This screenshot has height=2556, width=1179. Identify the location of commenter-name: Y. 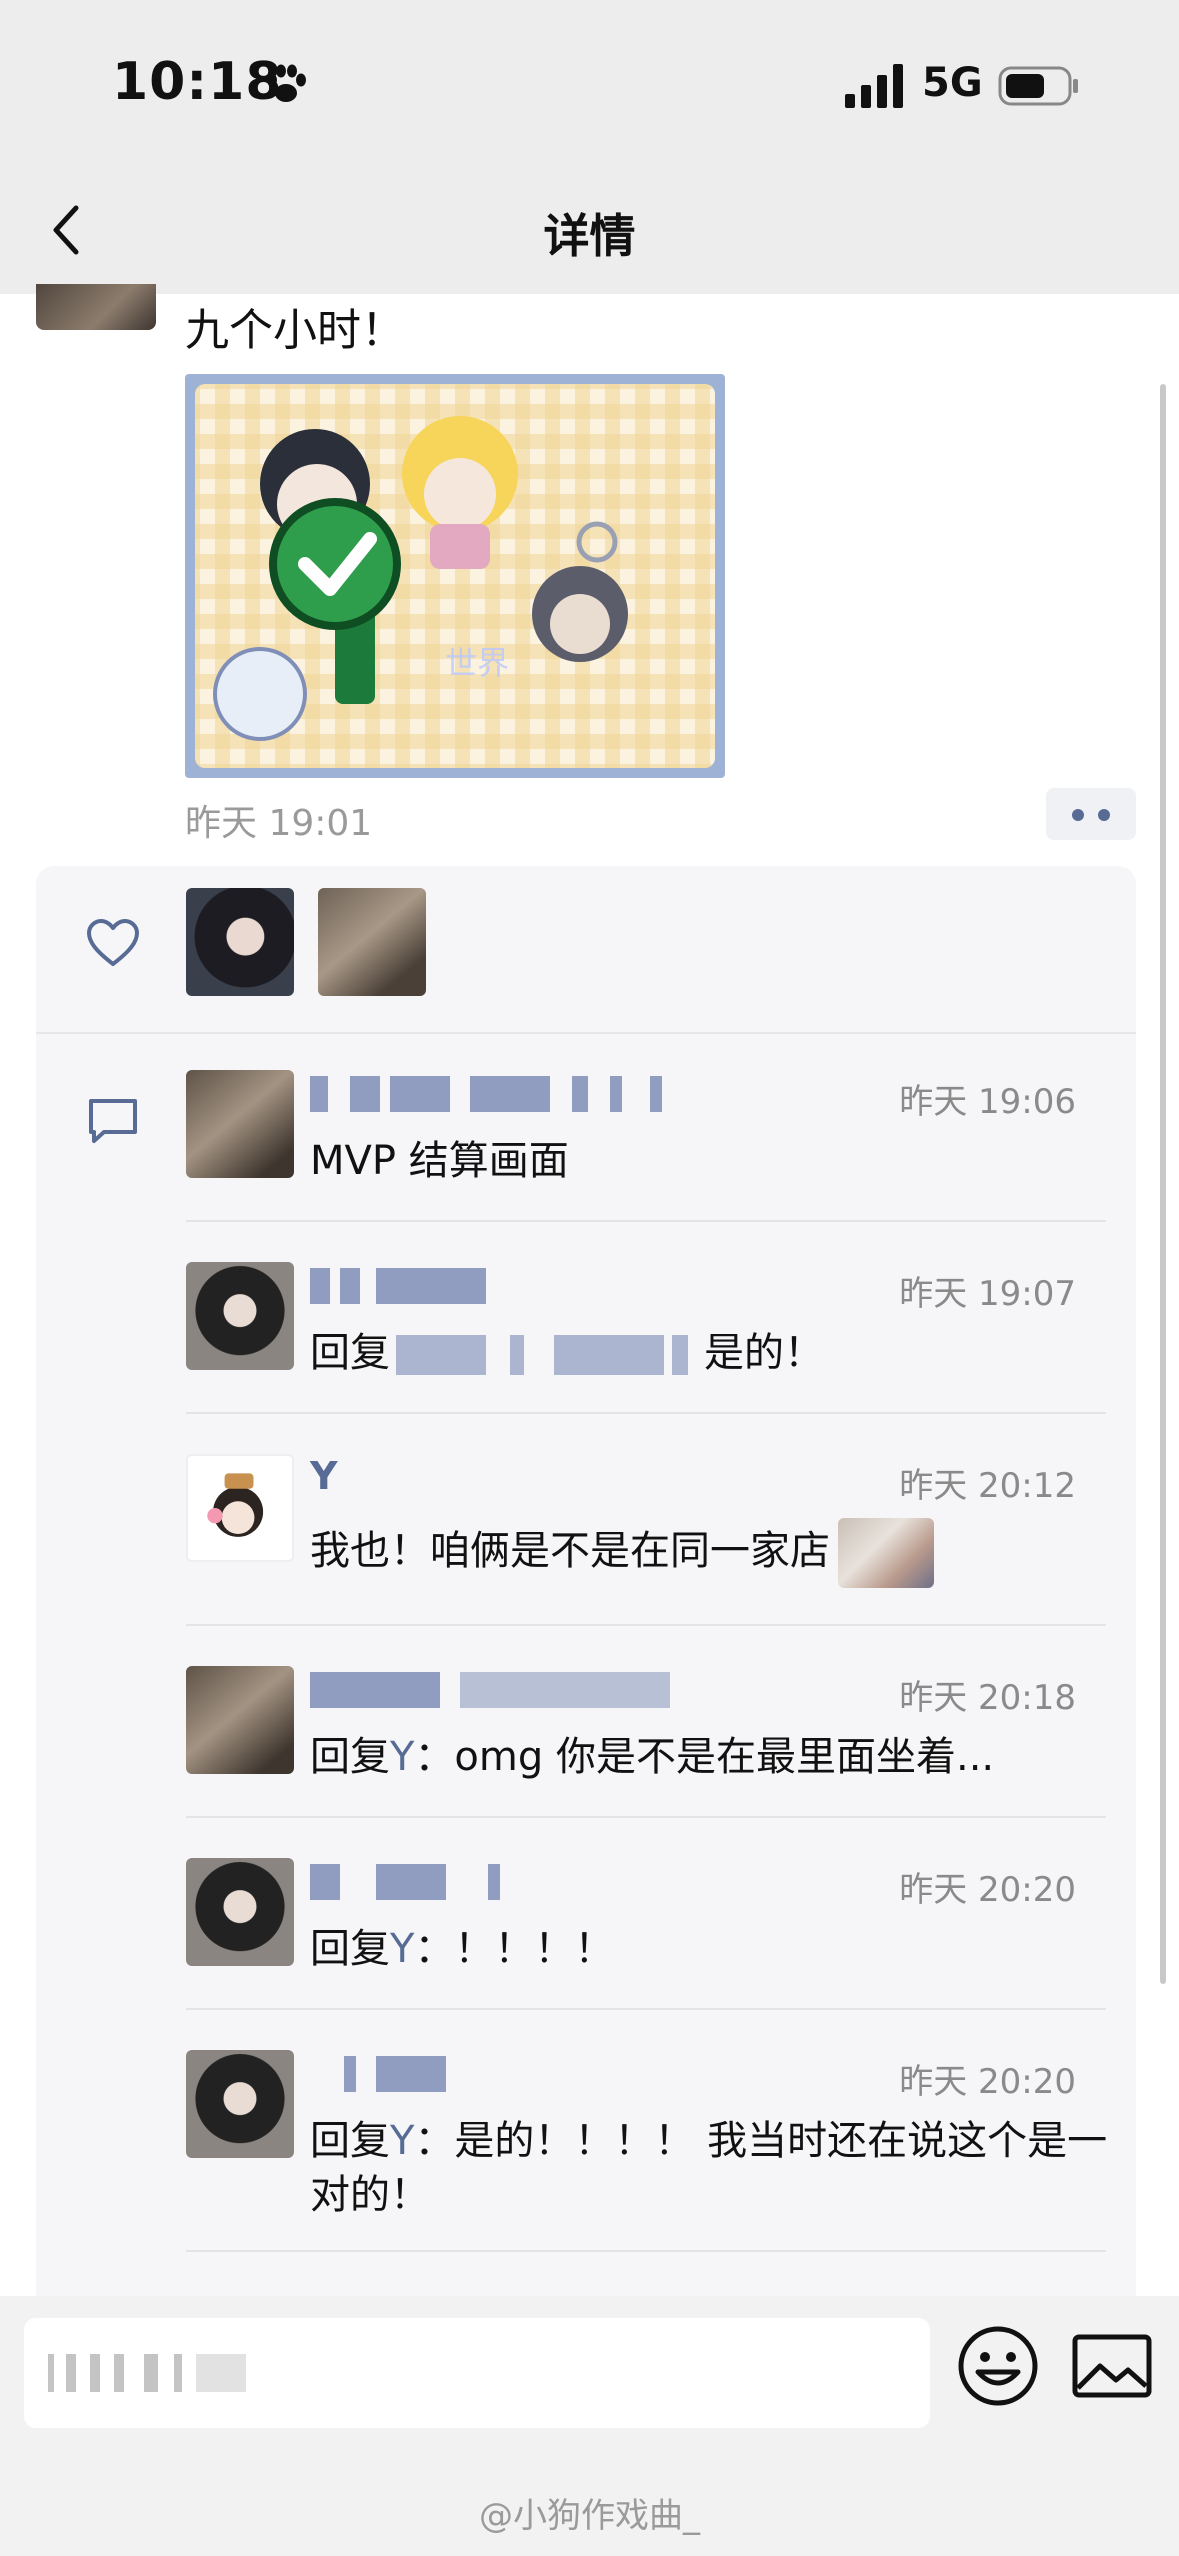
(324, 1477).